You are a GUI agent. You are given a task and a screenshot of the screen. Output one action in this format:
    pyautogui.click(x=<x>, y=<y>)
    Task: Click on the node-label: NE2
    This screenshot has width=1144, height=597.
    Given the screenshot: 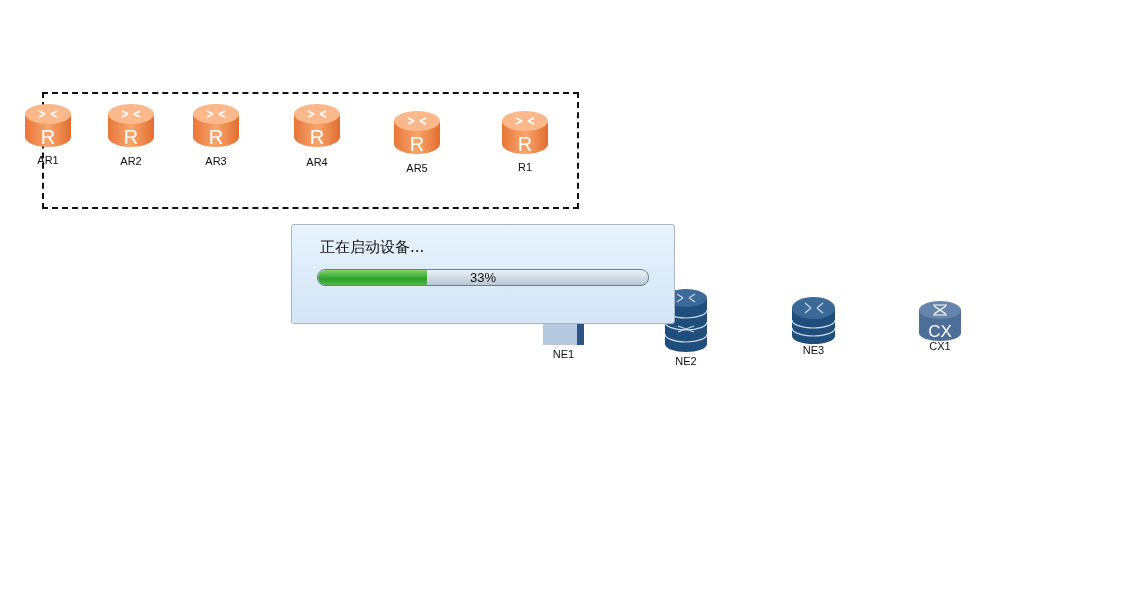 What is the action you would take?
    pyautogui.click(x=686, y=361)
    